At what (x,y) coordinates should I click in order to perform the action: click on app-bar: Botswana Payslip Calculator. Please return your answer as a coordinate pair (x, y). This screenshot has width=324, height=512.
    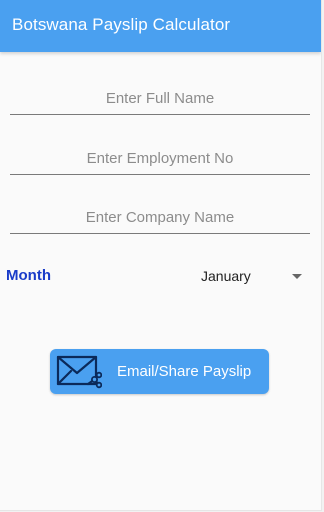
    Looking at the image, I should click on (160, 26).